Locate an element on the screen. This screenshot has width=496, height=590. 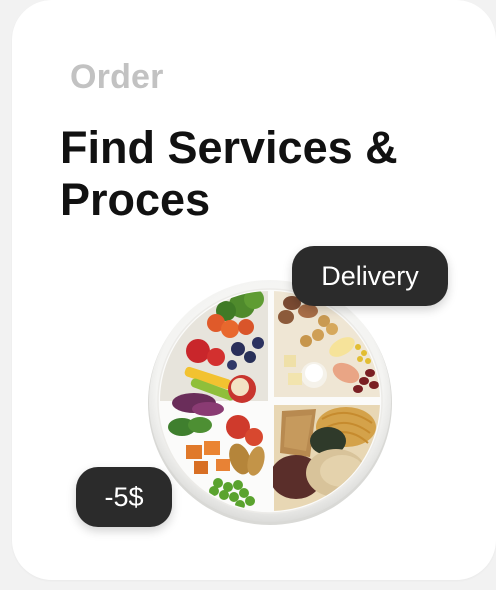
card-title: Find Services & Proces is located at coordinates (229, 173).